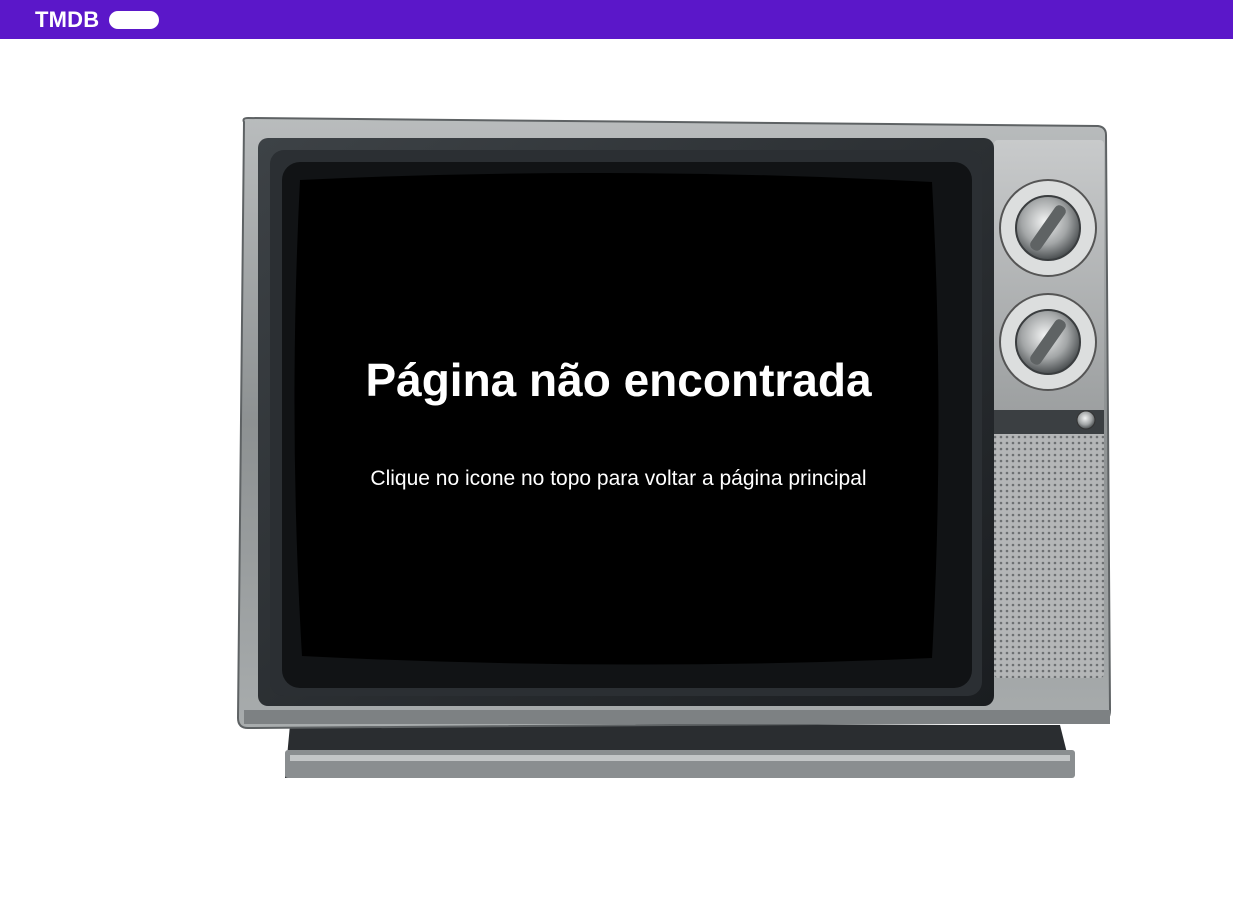 The width and height of the screenshot is (1233, 904). Describe the element at coordinates (616, 19) in the screenshot. I see `top-navbar: TMDB` at that location.